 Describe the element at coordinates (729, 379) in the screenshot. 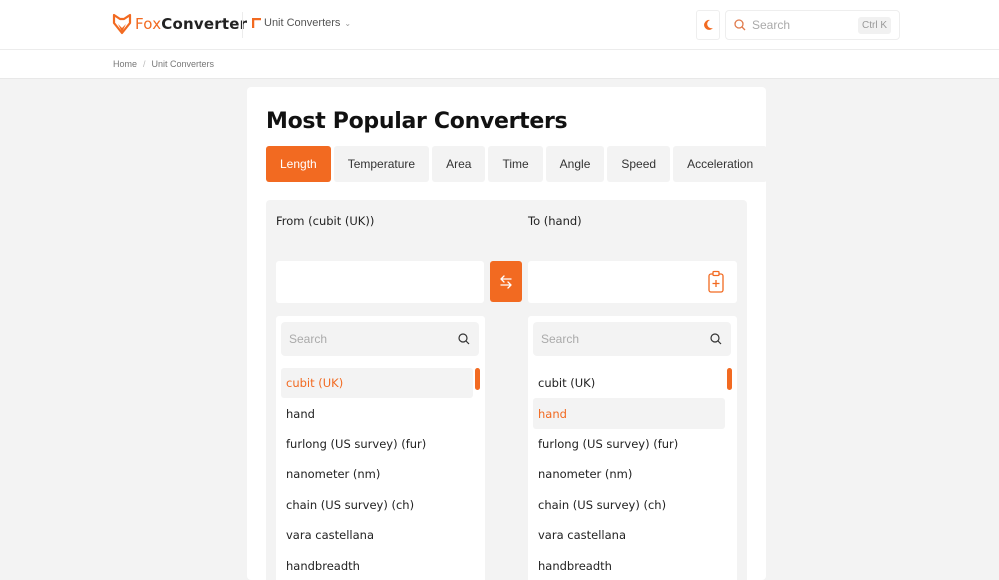

I see `to-list-scrollbar` at that location.